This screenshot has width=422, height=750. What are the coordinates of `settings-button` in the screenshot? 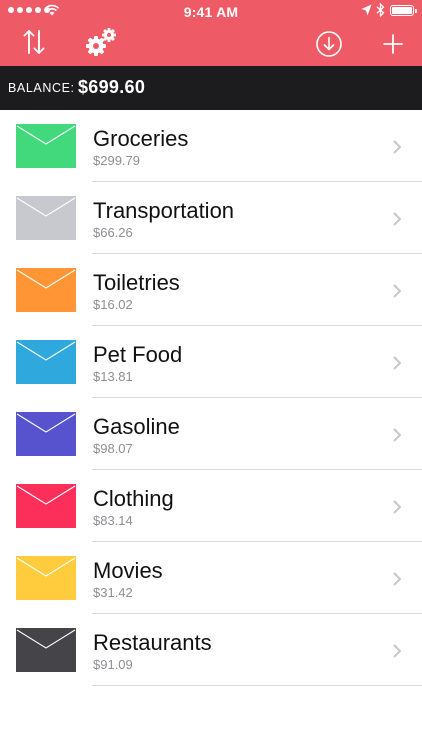 It's located at (102, 42).